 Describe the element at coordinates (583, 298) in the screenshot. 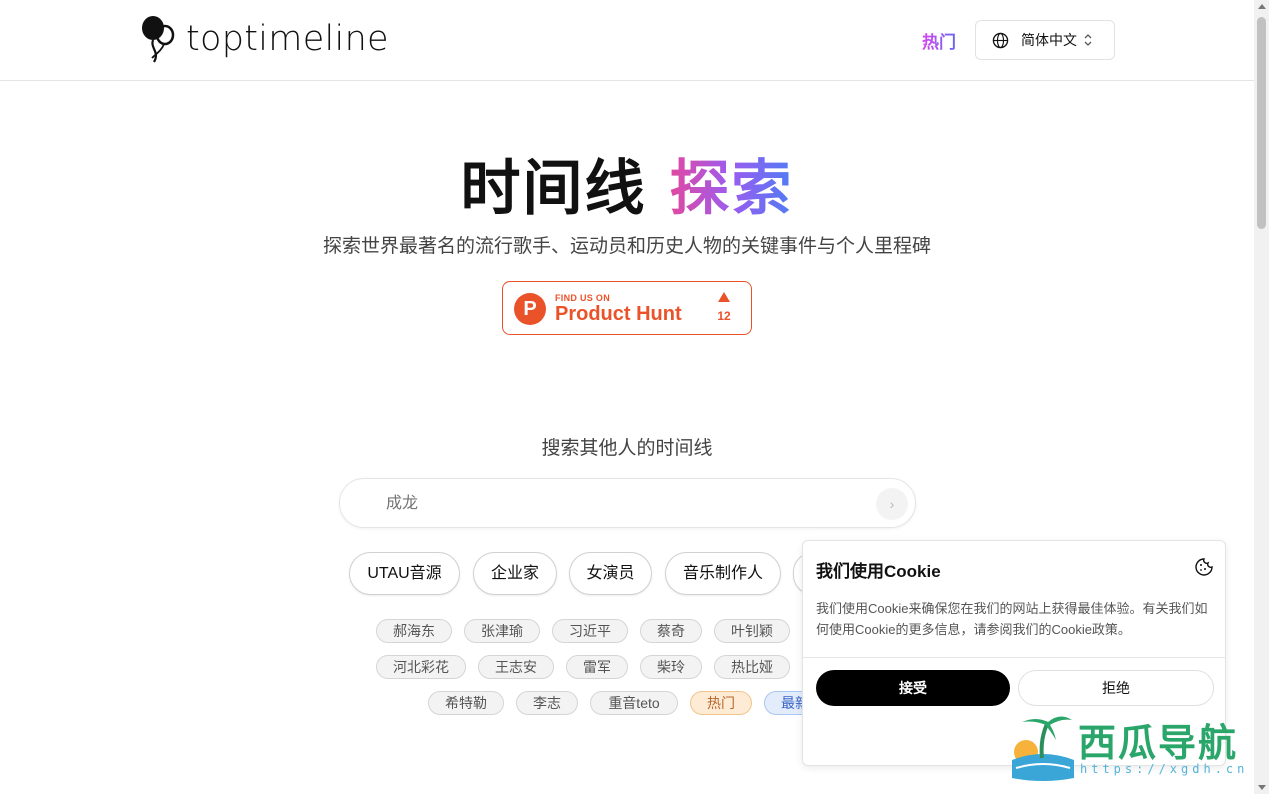

I see `product-hunt-small-text: FIND US ON` at that location.